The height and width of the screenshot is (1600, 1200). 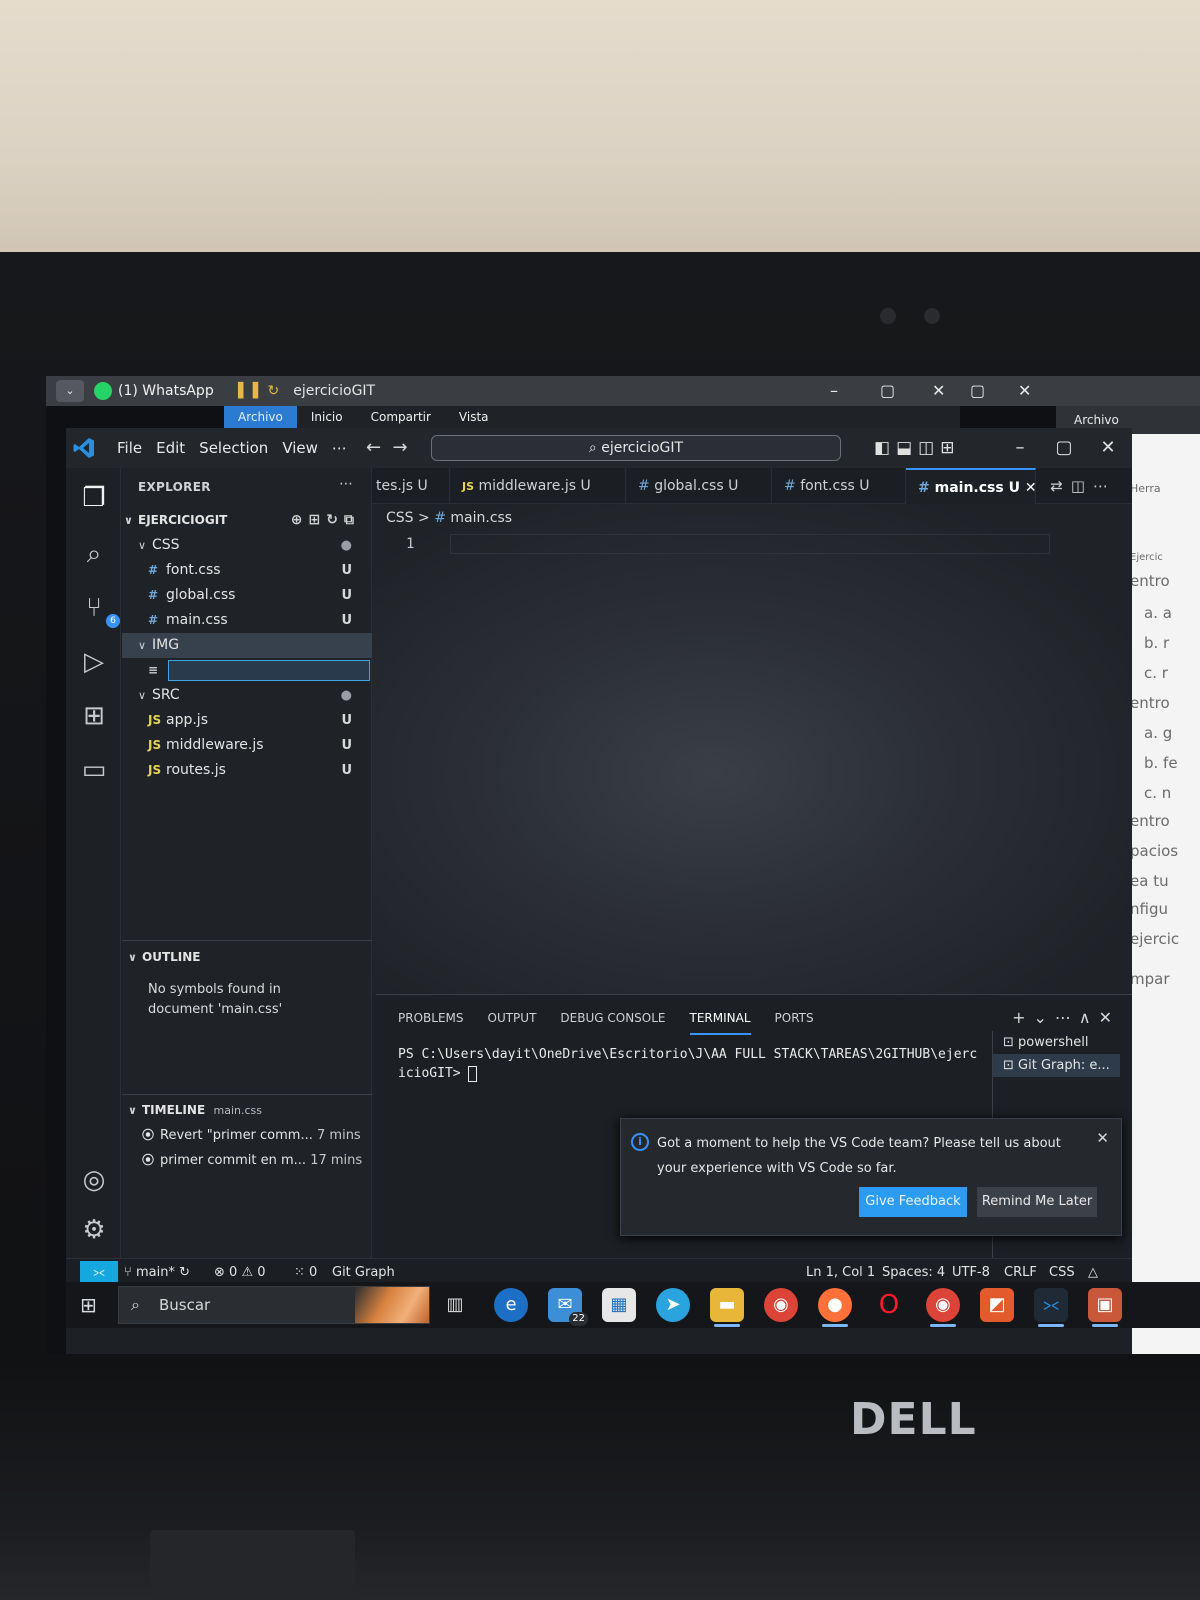 I want to click on tree-folder-src: ∨ SRC ●, so click(x=247, y=695).